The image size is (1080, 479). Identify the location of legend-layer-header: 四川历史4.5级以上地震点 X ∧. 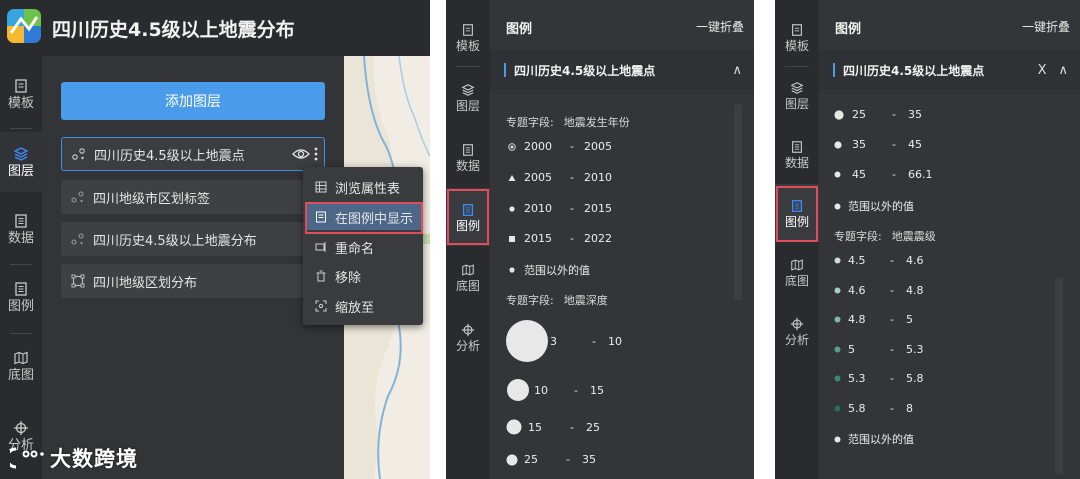
(949, 70).